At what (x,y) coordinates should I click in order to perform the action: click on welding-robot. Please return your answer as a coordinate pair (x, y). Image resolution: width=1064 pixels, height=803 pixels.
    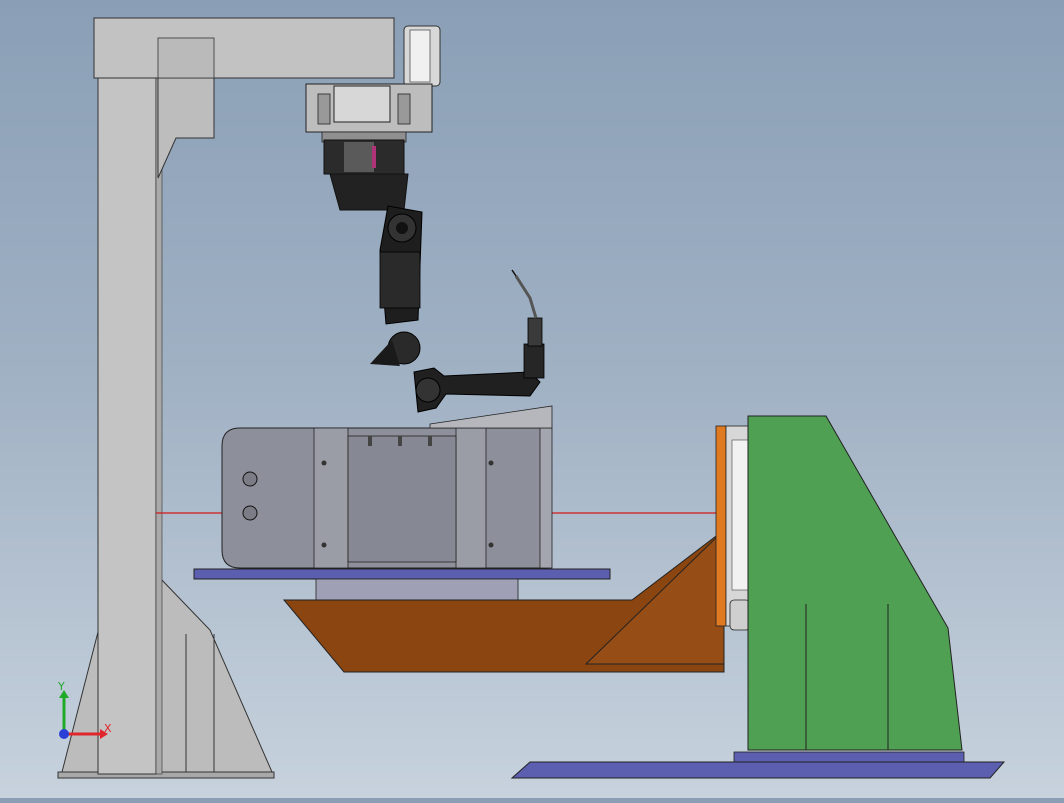
    Looking at the image, I should click on (425, 248).